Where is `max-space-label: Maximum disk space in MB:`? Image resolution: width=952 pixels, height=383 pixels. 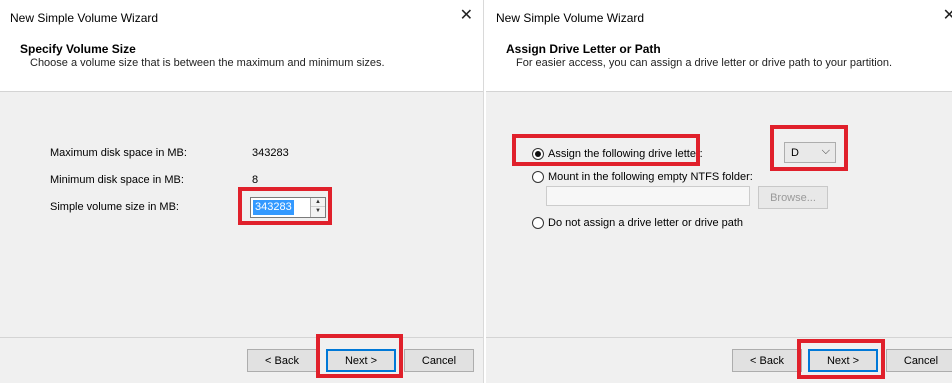
max-space-label: Maximum disk space in MB: is located at coordinates (118, 153).